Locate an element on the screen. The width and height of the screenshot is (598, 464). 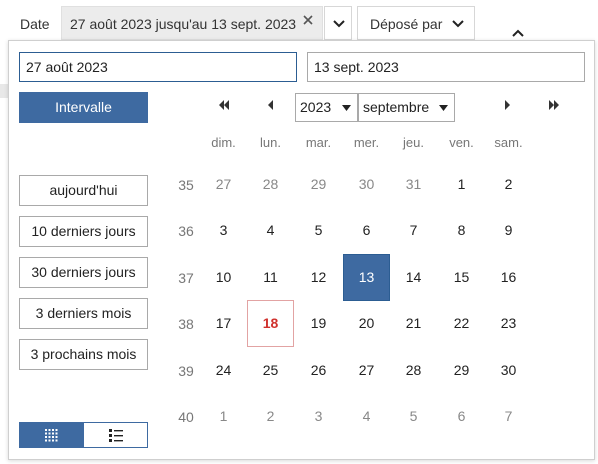
day-cell: 8 is located at coordinates (461, 230).